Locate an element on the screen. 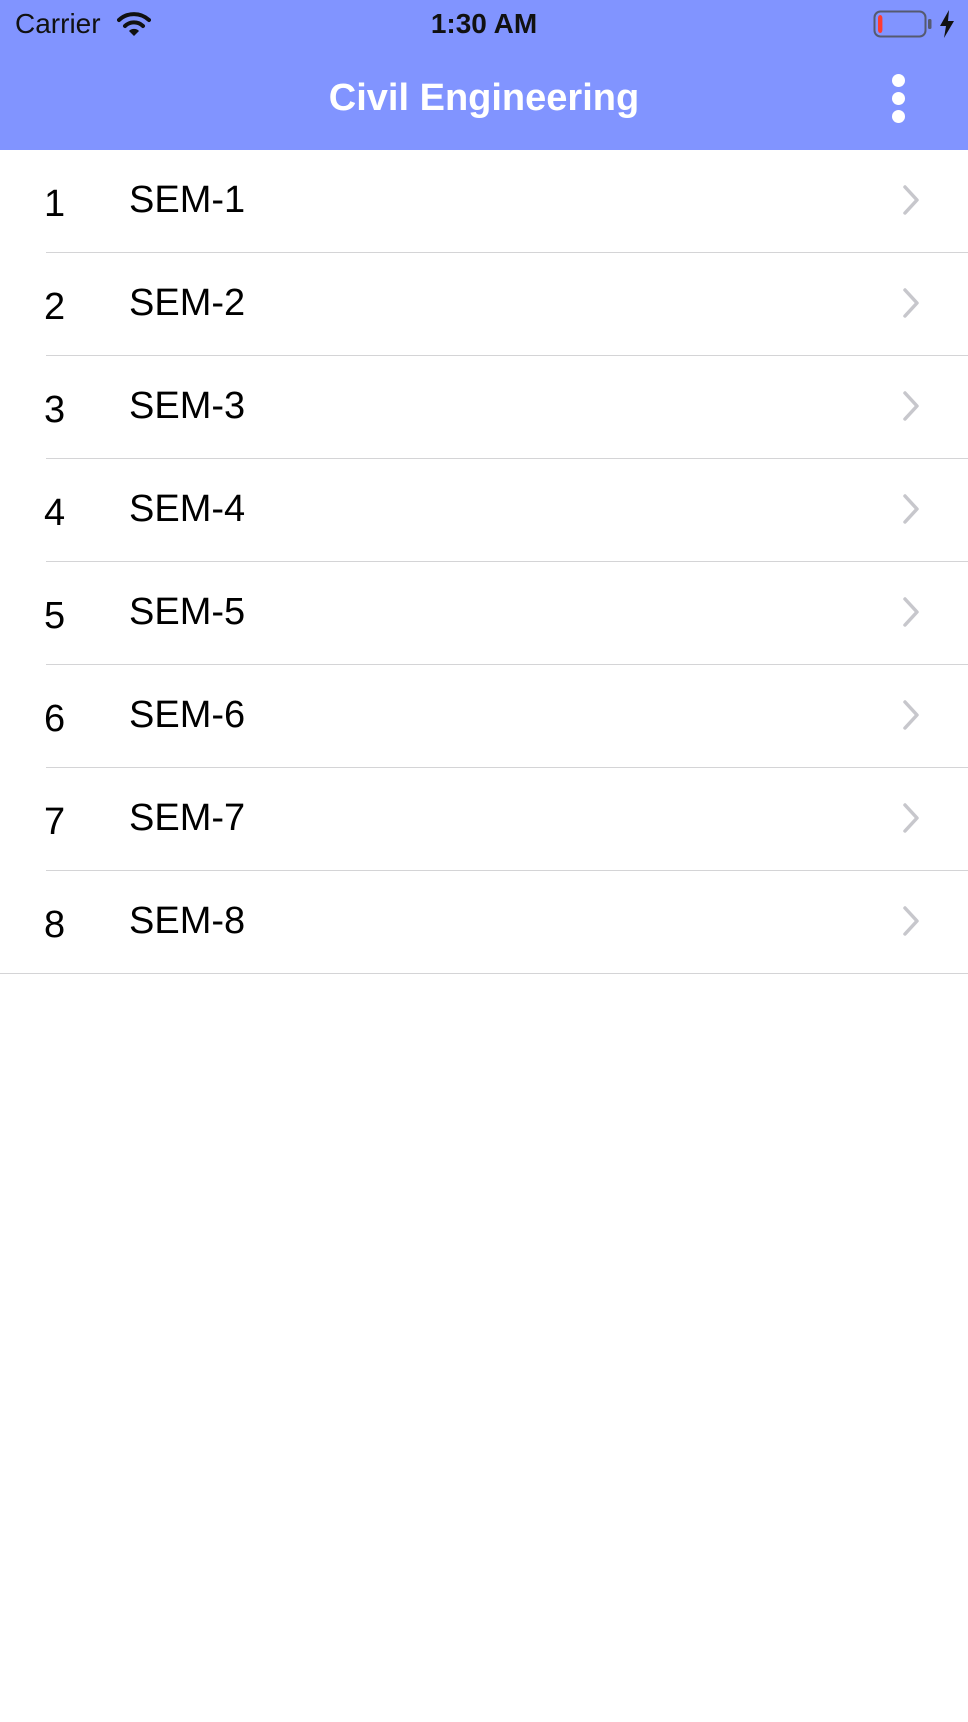  semester-number: 4 is located at coordinates (55, 513).